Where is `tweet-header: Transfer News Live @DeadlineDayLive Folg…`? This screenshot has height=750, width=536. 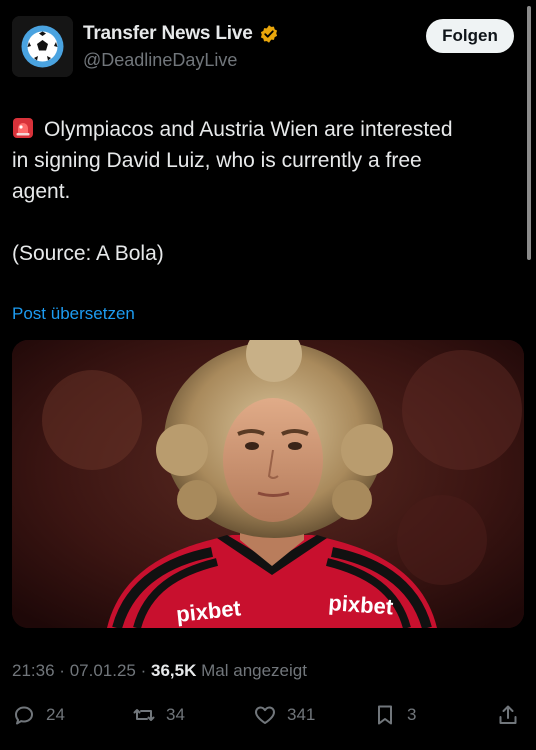
tweet-header: Transfer News Live @DeadlineDayLive Folg… is located at coordinates (263, 47).